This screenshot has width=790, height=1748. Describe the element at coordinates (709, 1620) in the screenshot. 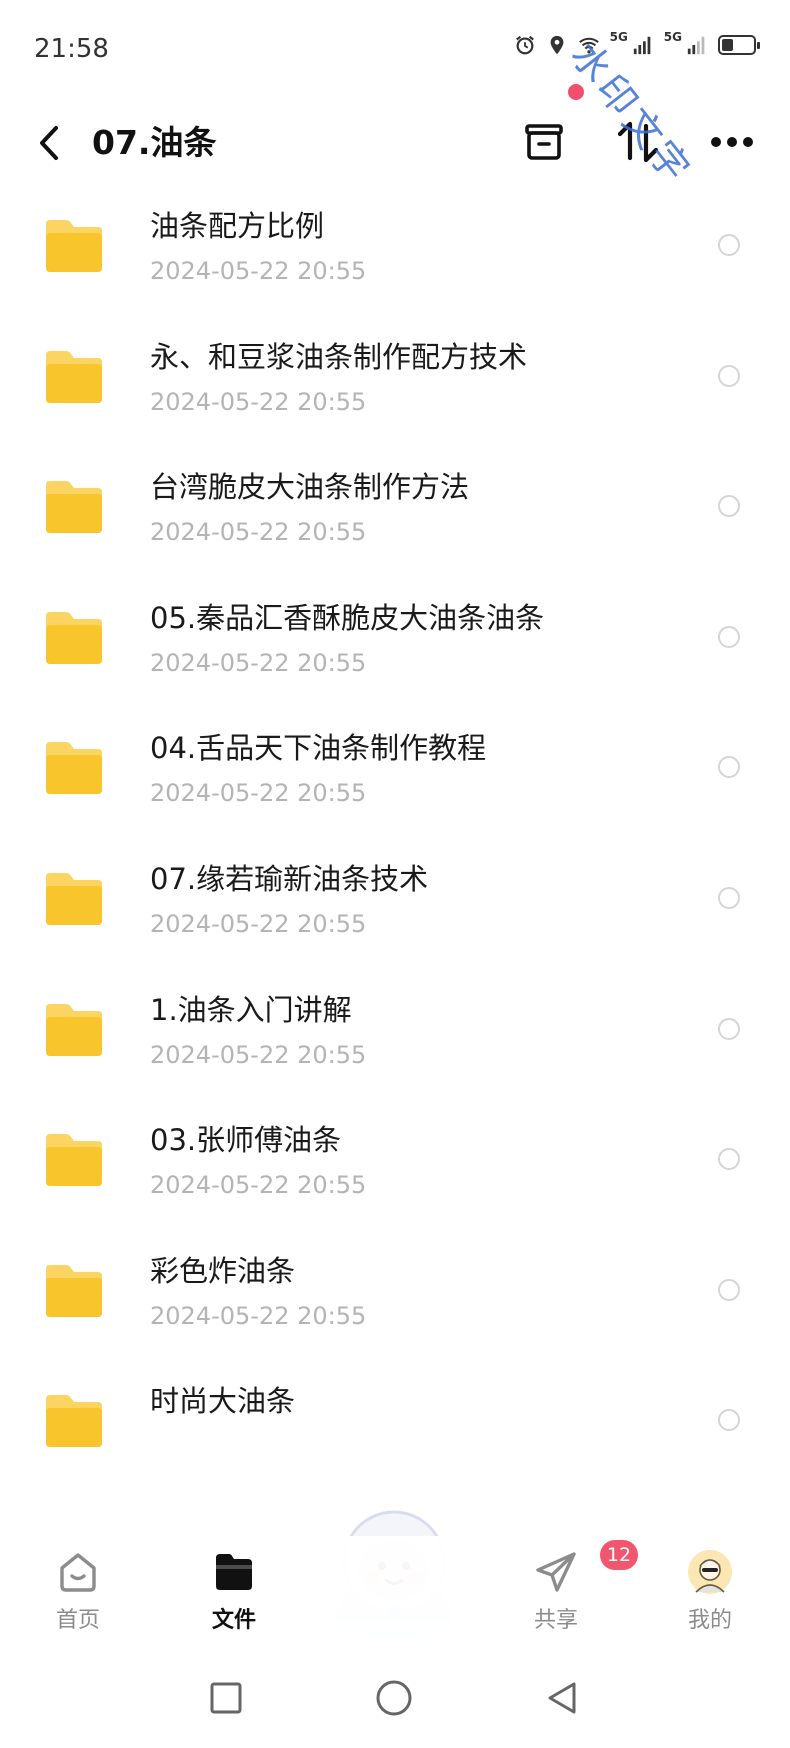

I see `nav-label: 我的` at that location.